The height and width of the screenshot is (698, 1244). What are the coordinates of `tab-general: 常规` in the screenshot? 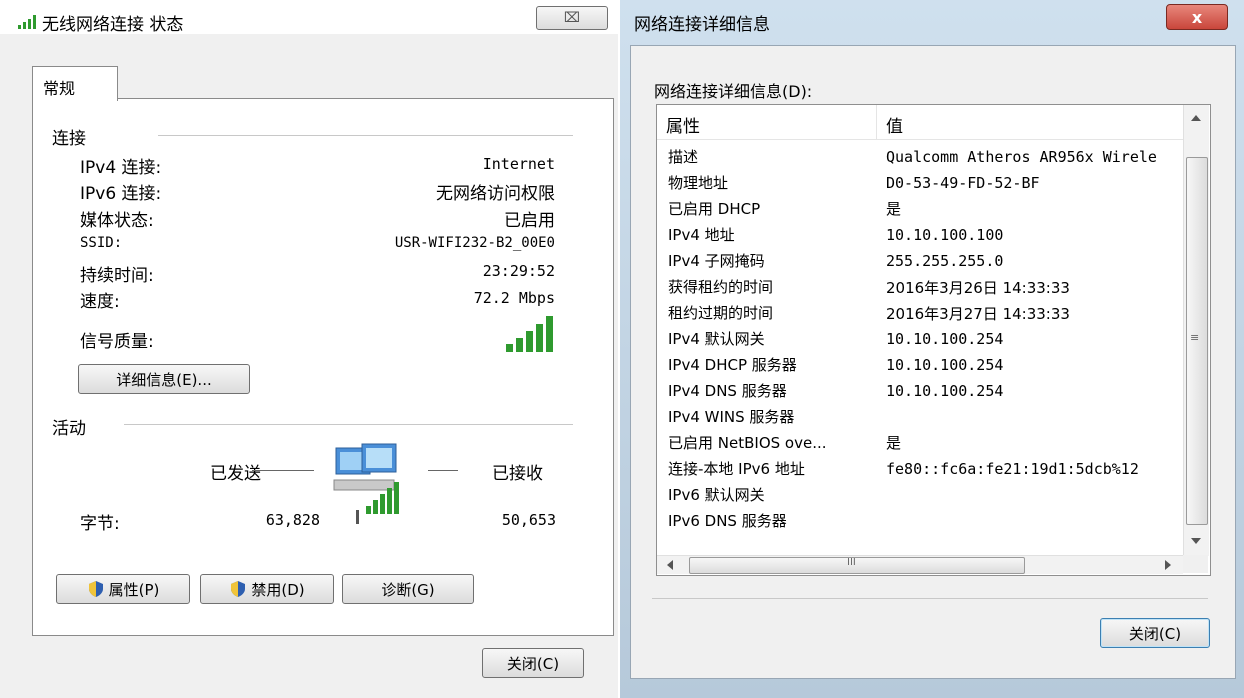 It's located at (75, 83).